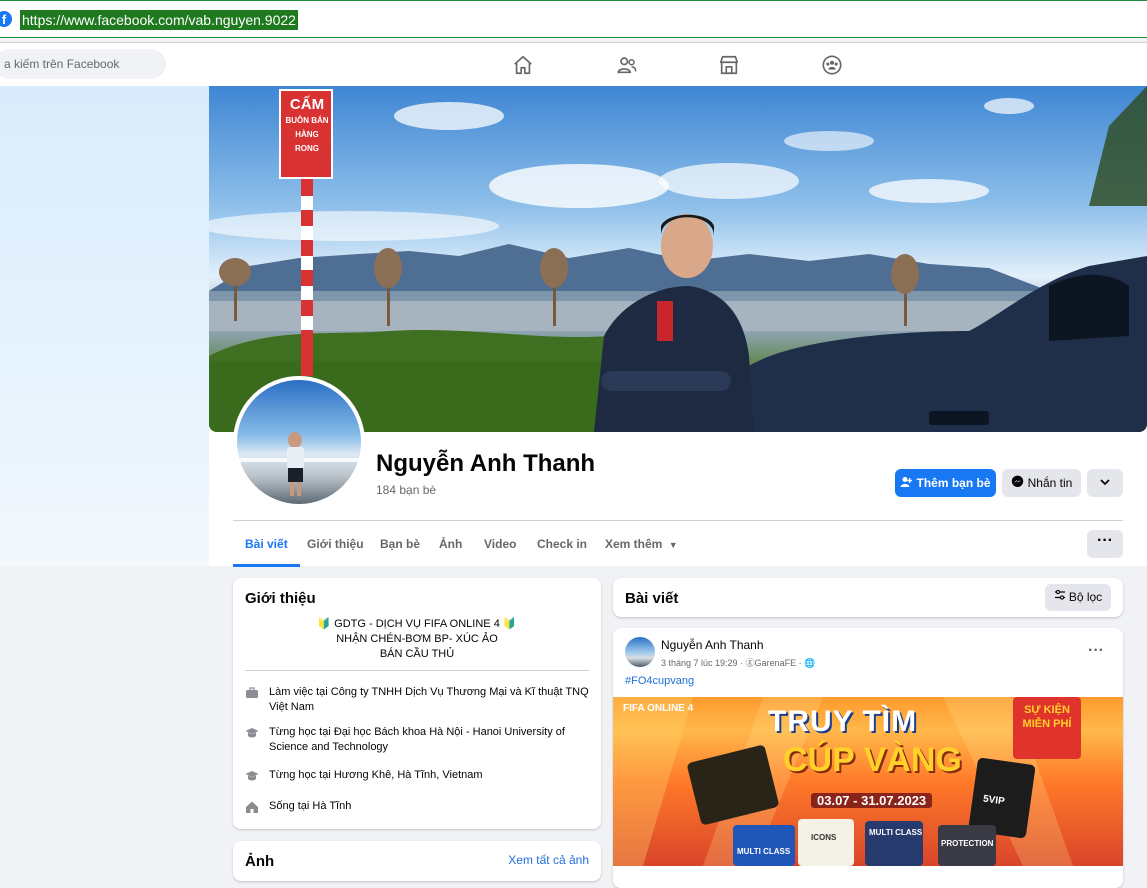 This screenshot has width=1147, height=888. Describe the element at coordinates (967, 843) in the screenshot. I see `card-label-4: PROTECTION` at that location.